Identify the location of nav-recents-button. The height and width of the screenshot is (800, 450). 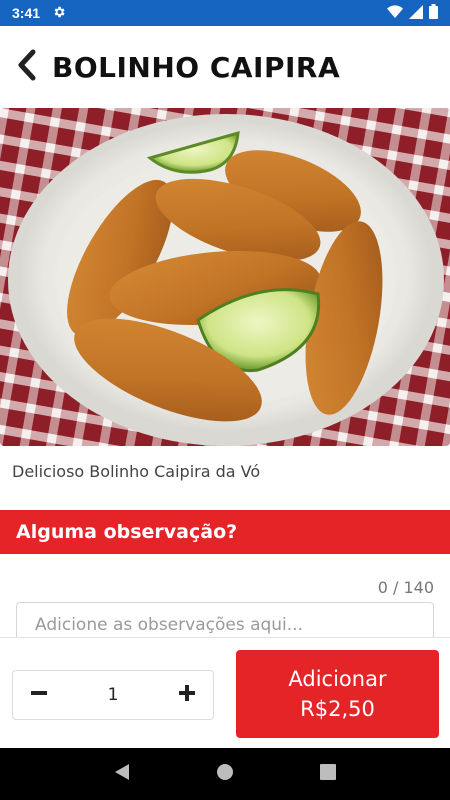
(328, 774).